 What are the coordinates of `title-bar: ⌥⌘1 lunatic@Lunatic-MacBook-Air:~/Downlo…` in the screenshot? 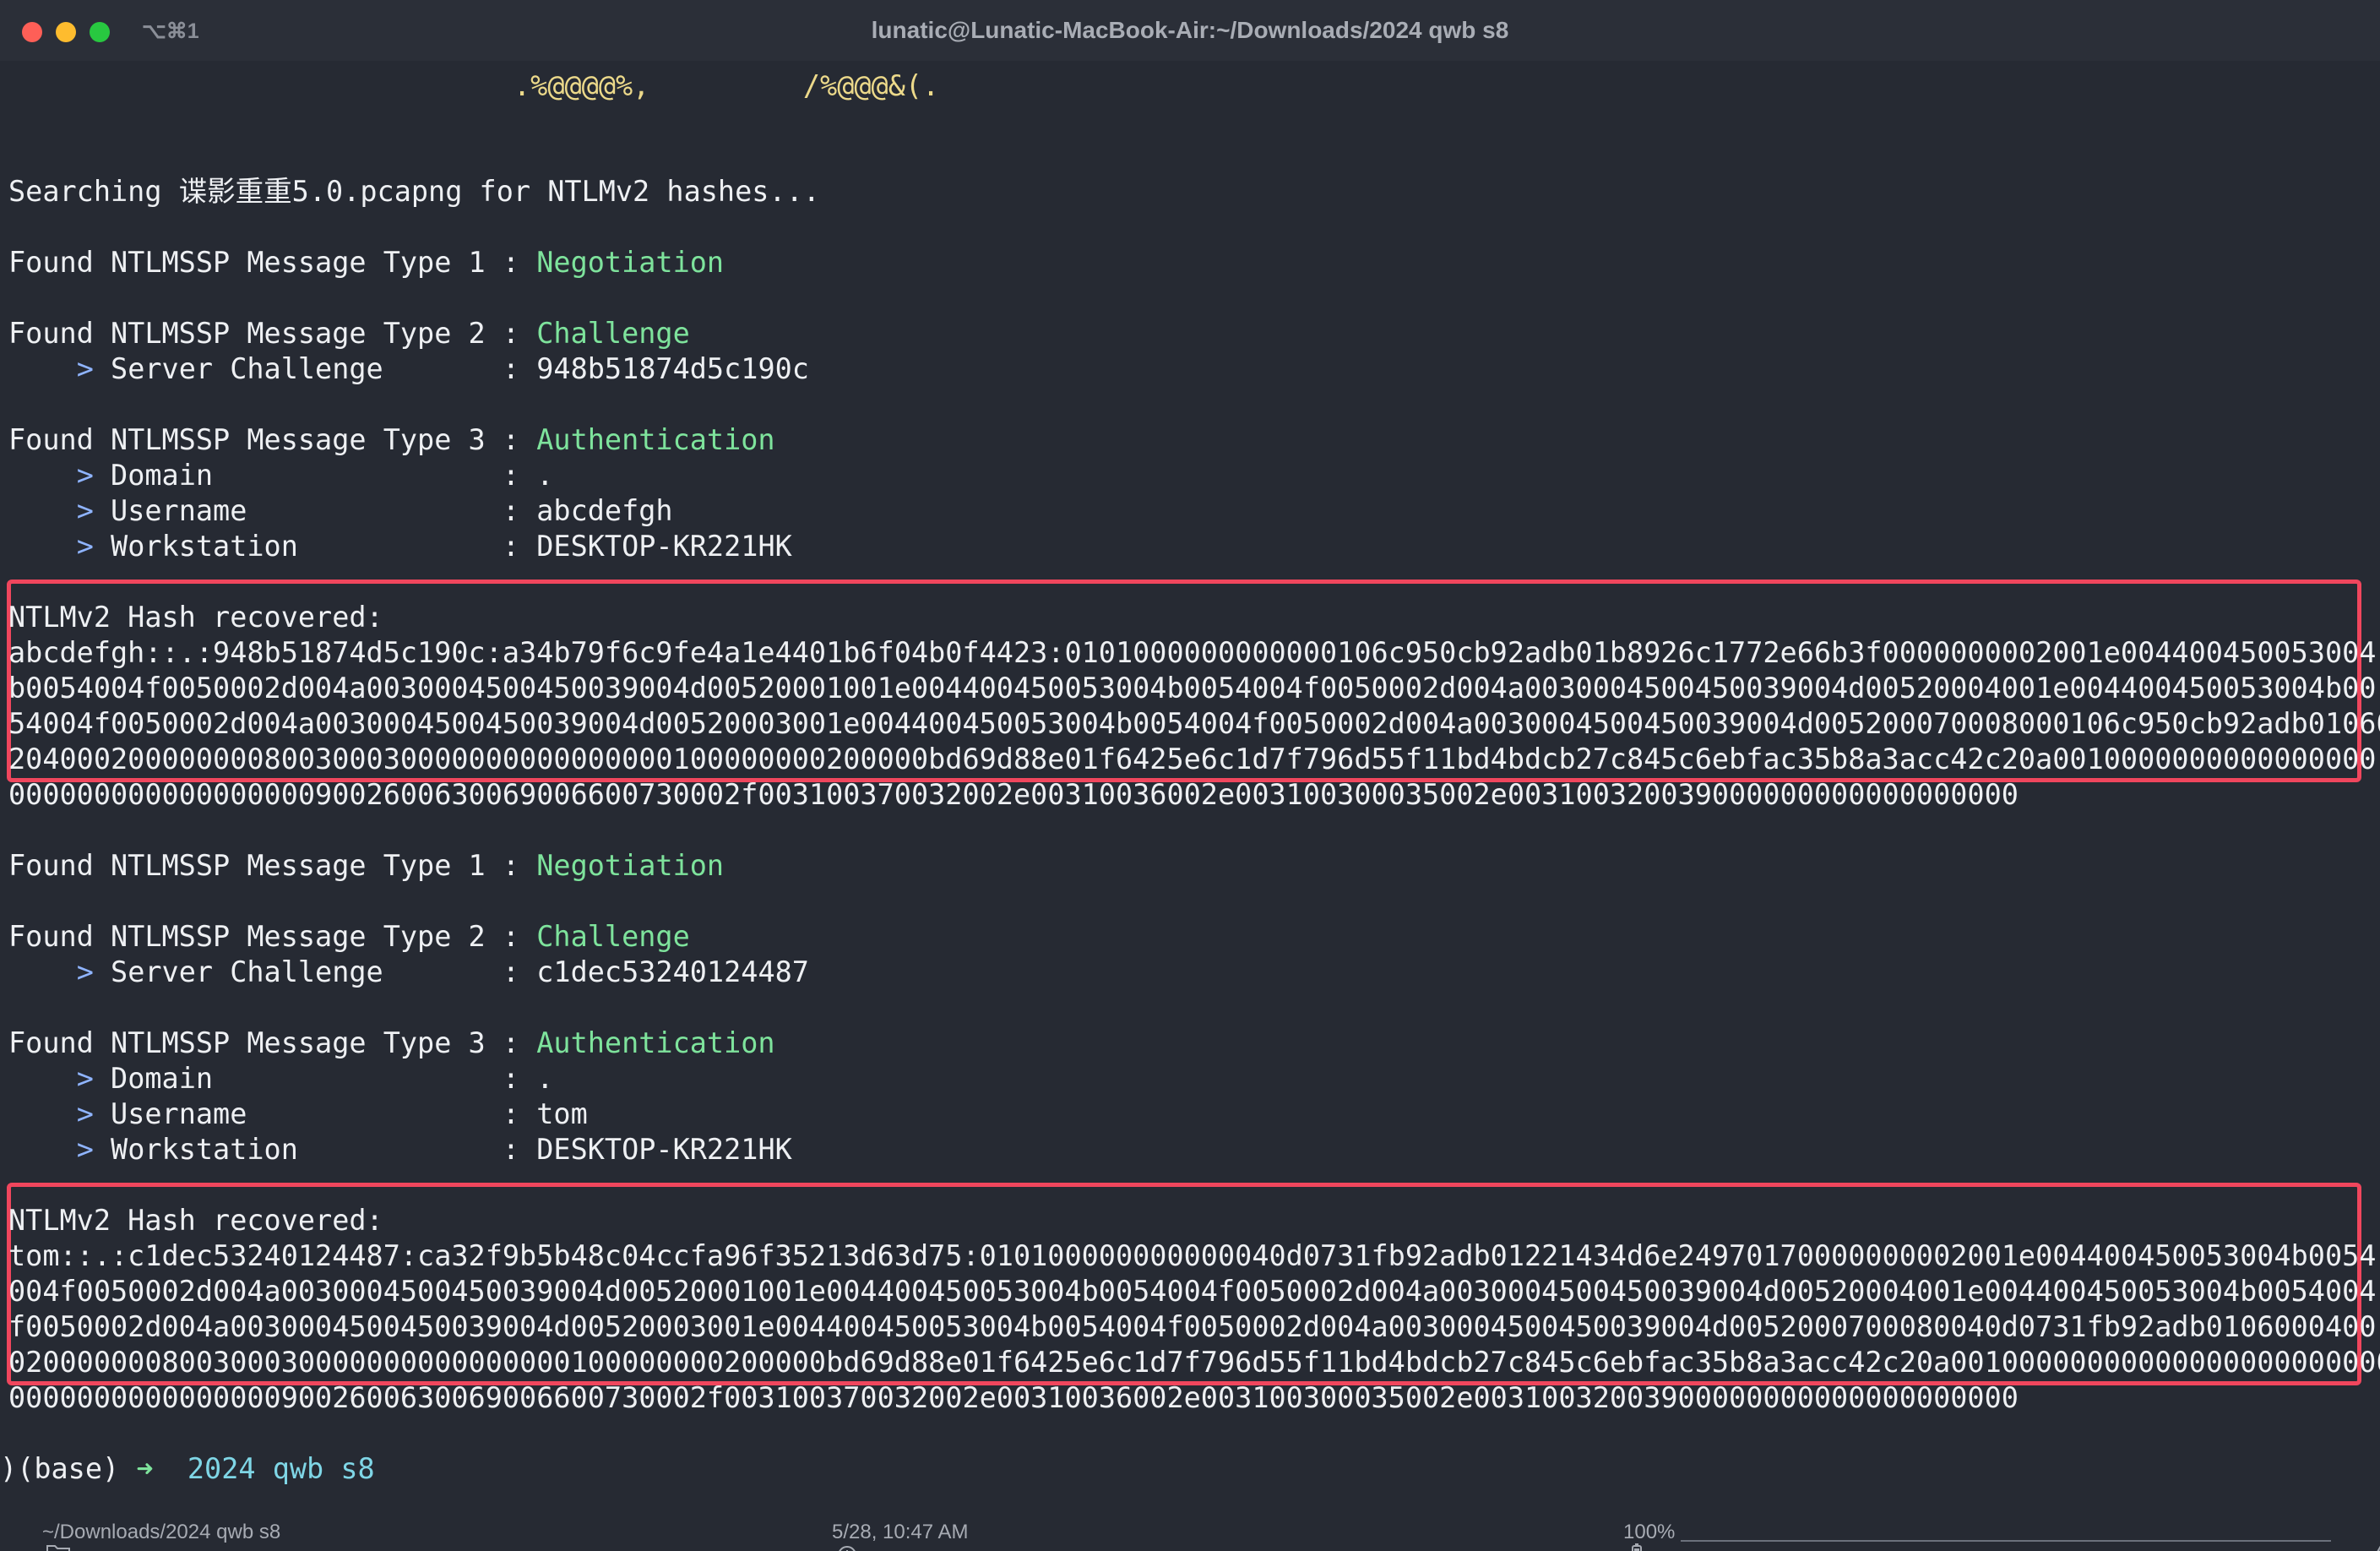 It's located at (1190, 30).